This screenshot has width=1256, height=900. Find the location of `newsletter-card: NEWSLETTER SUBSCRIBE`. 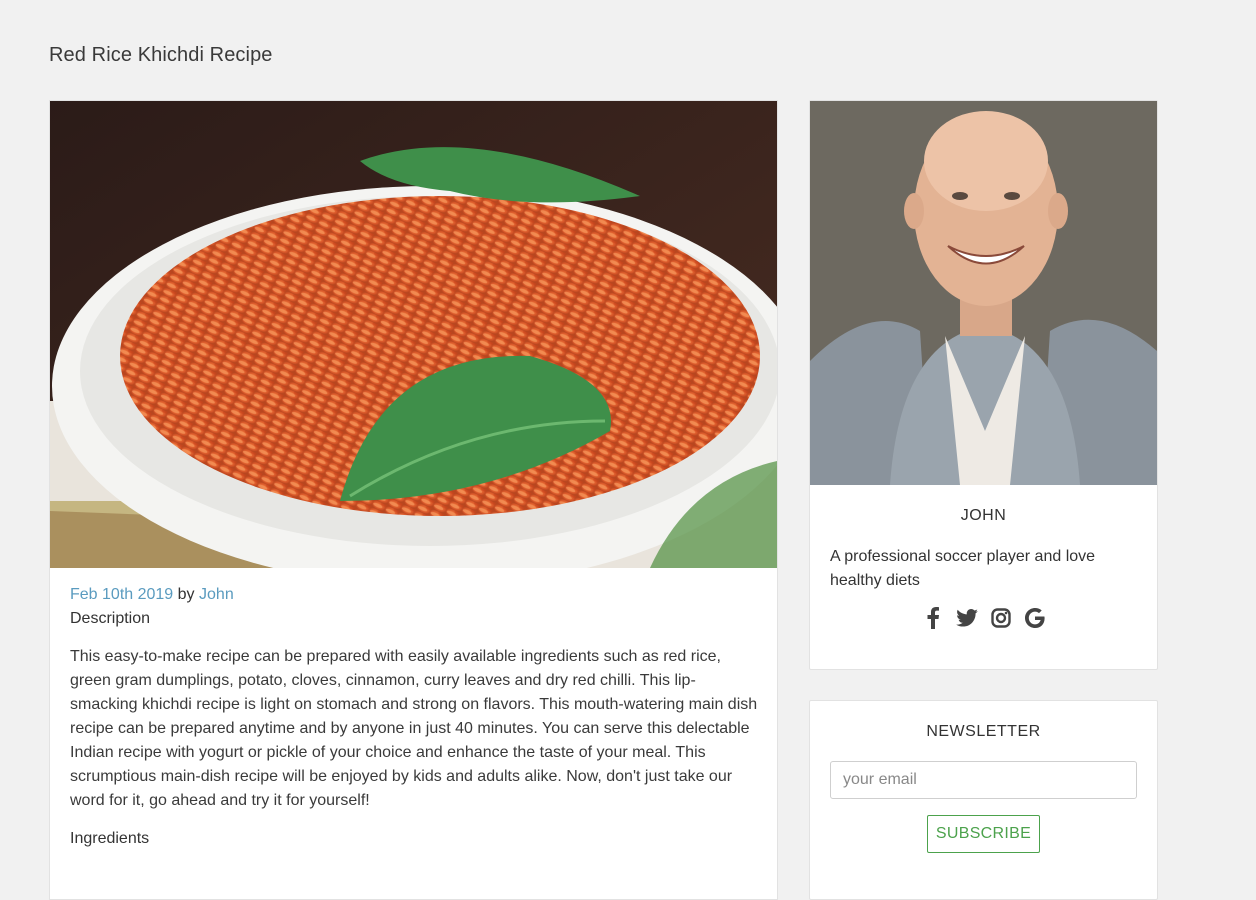

newsletter-card: NEWSLETTER SUBSCRIBE is located at coordinates (983, 800).